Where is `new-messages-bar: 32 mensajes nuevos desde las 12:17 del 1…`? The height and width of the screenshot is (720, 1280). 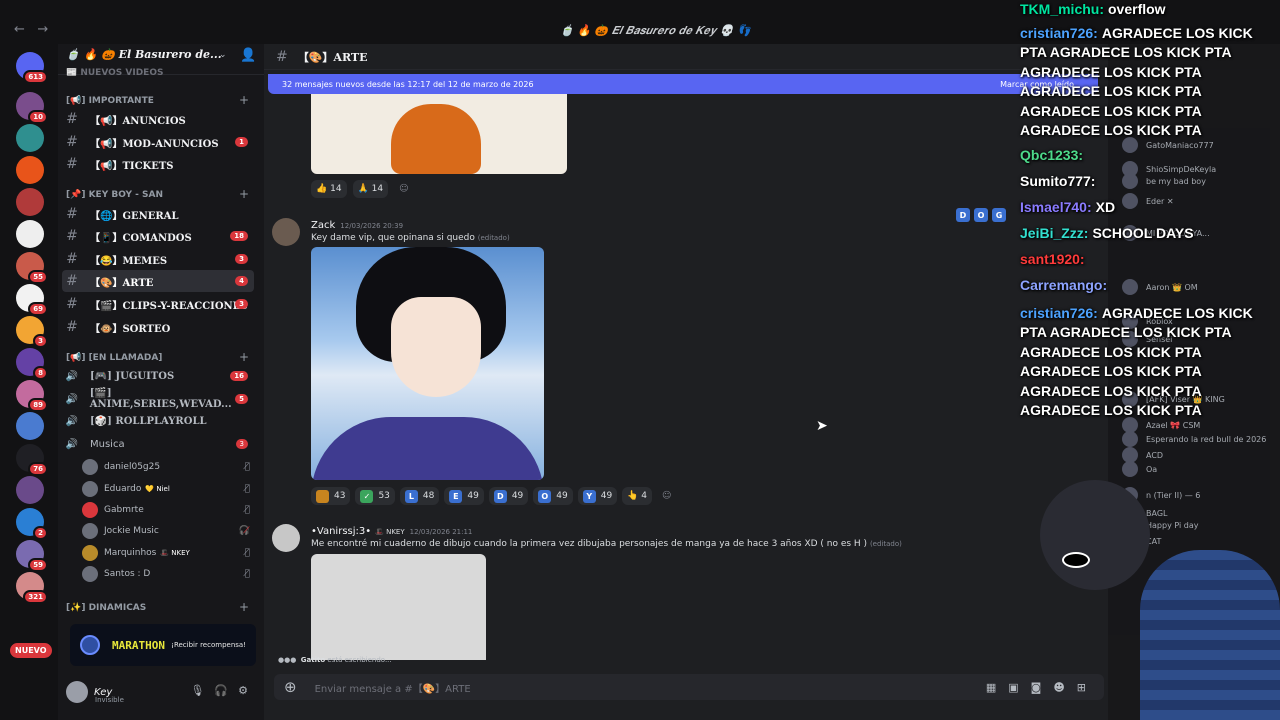 new-messages-bar: 32 mensajes nuevos desde las 12:17 del 1… is located at coordinates (683, 84).